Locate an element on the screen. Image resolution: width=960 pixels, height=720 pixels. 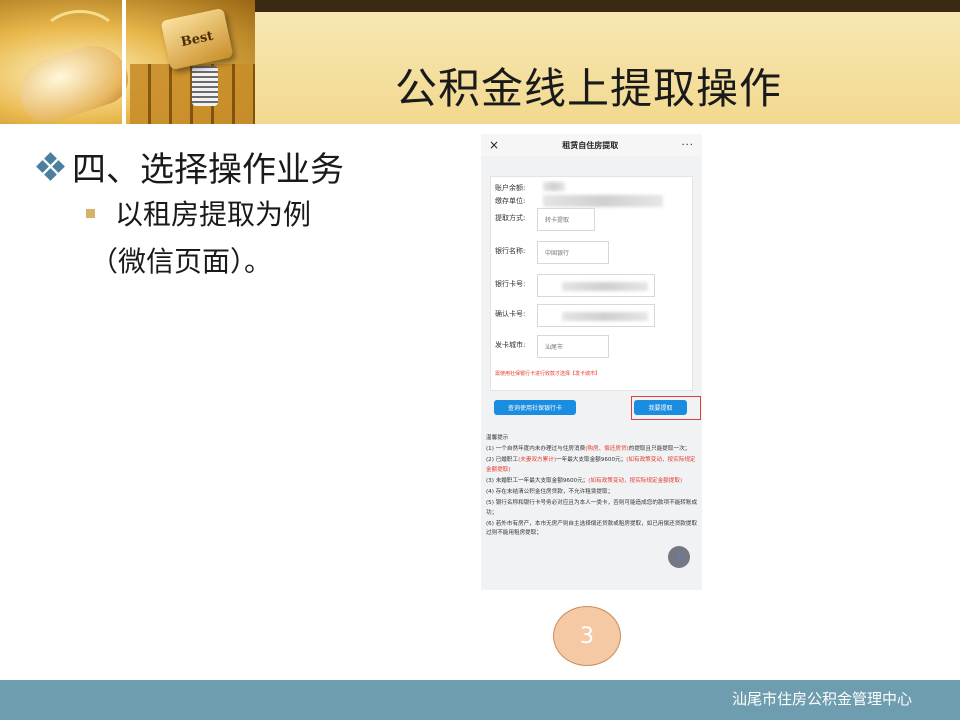
square-bullet-icon is located at coordinates (90, 213).